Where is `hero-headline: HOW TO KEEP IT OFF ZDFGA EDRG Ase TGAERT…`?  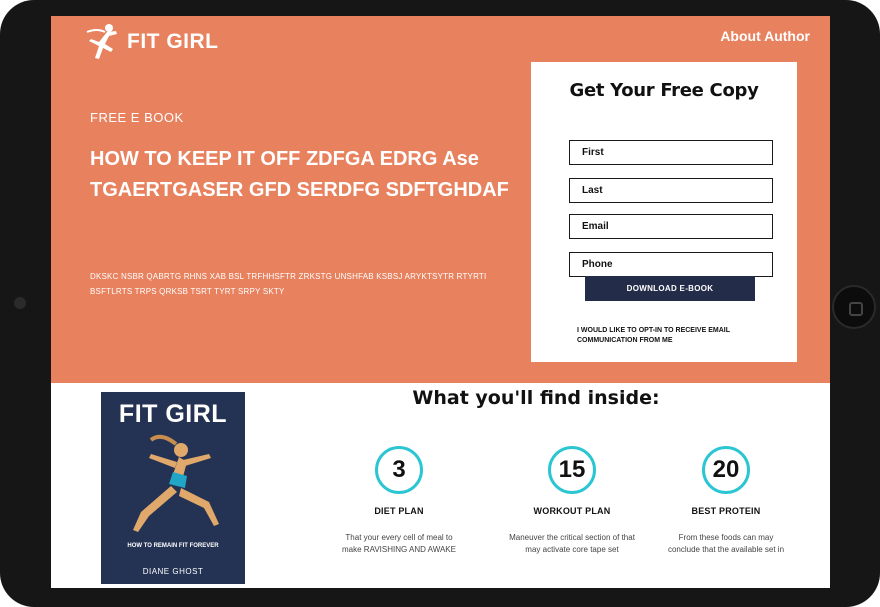
hero-headline: HOW TO KEEP IT OFF ZDFGA EDRG Ase TGAERT… is located at coordinates (299, 174).